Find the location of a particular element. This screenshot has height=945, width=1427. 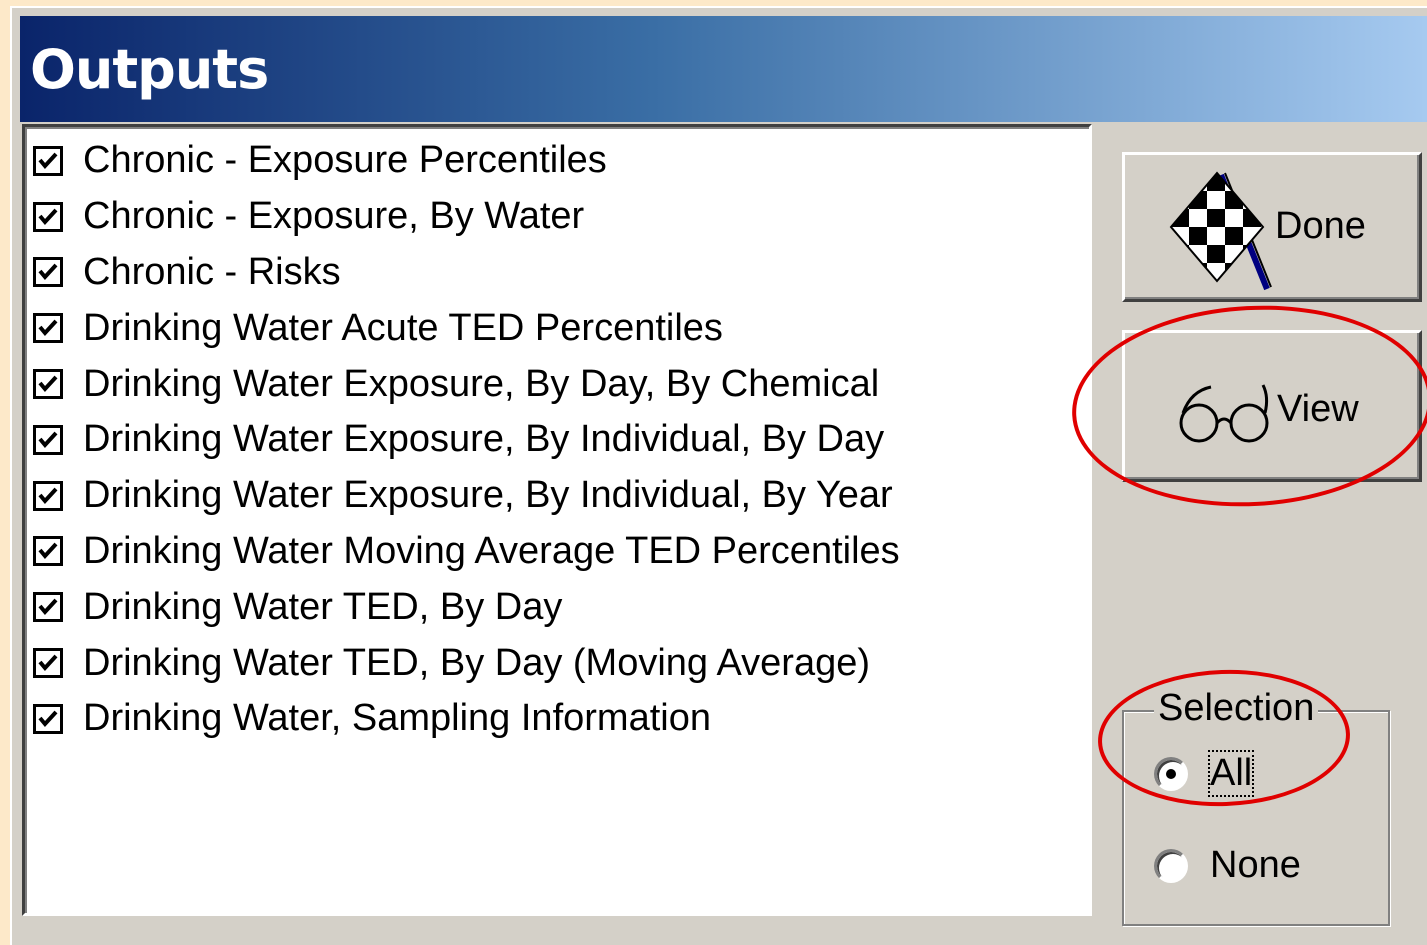

radio-all: All is located at coordinates (1204, 773).